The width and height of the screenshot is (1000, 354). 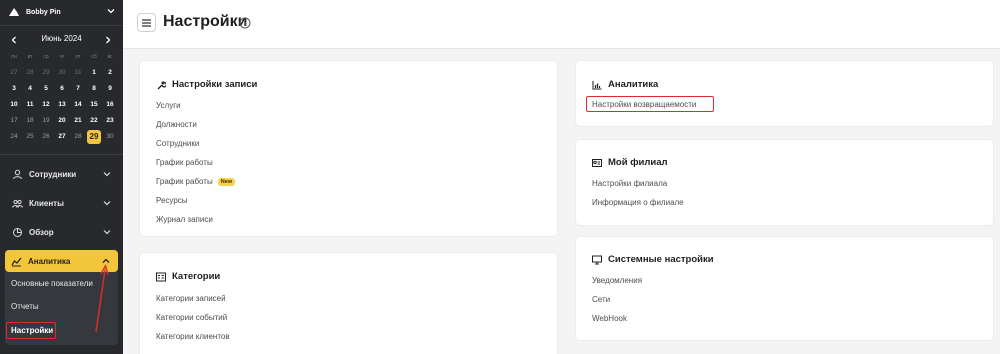 I want to click on link-work-schedule-new: График работы New, so click(x=196, y=181).